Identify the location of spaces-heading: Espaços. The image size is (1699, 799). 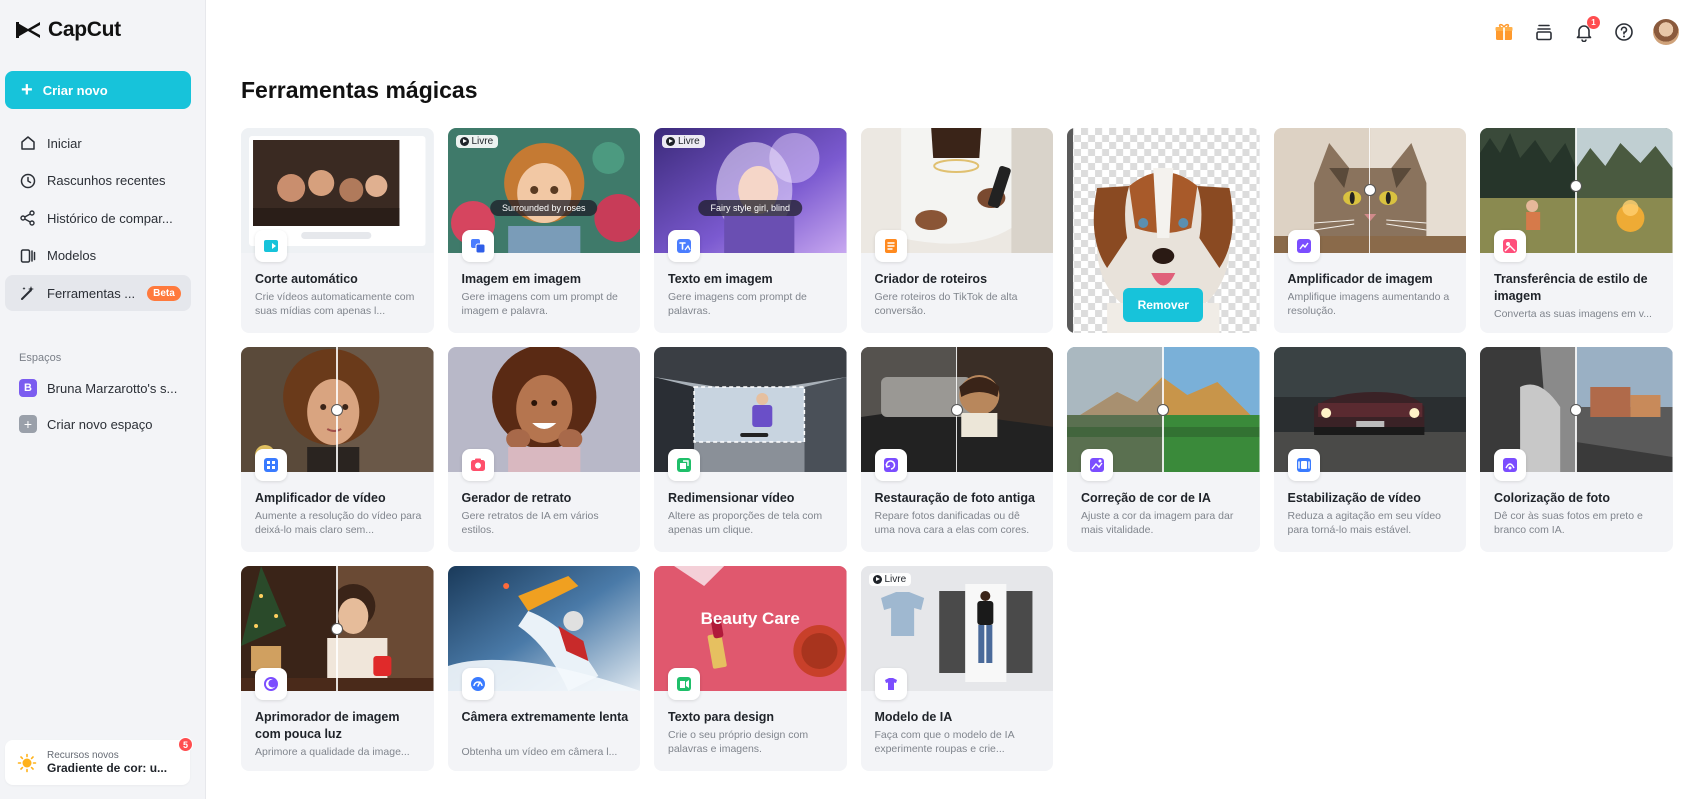
(40, 358).